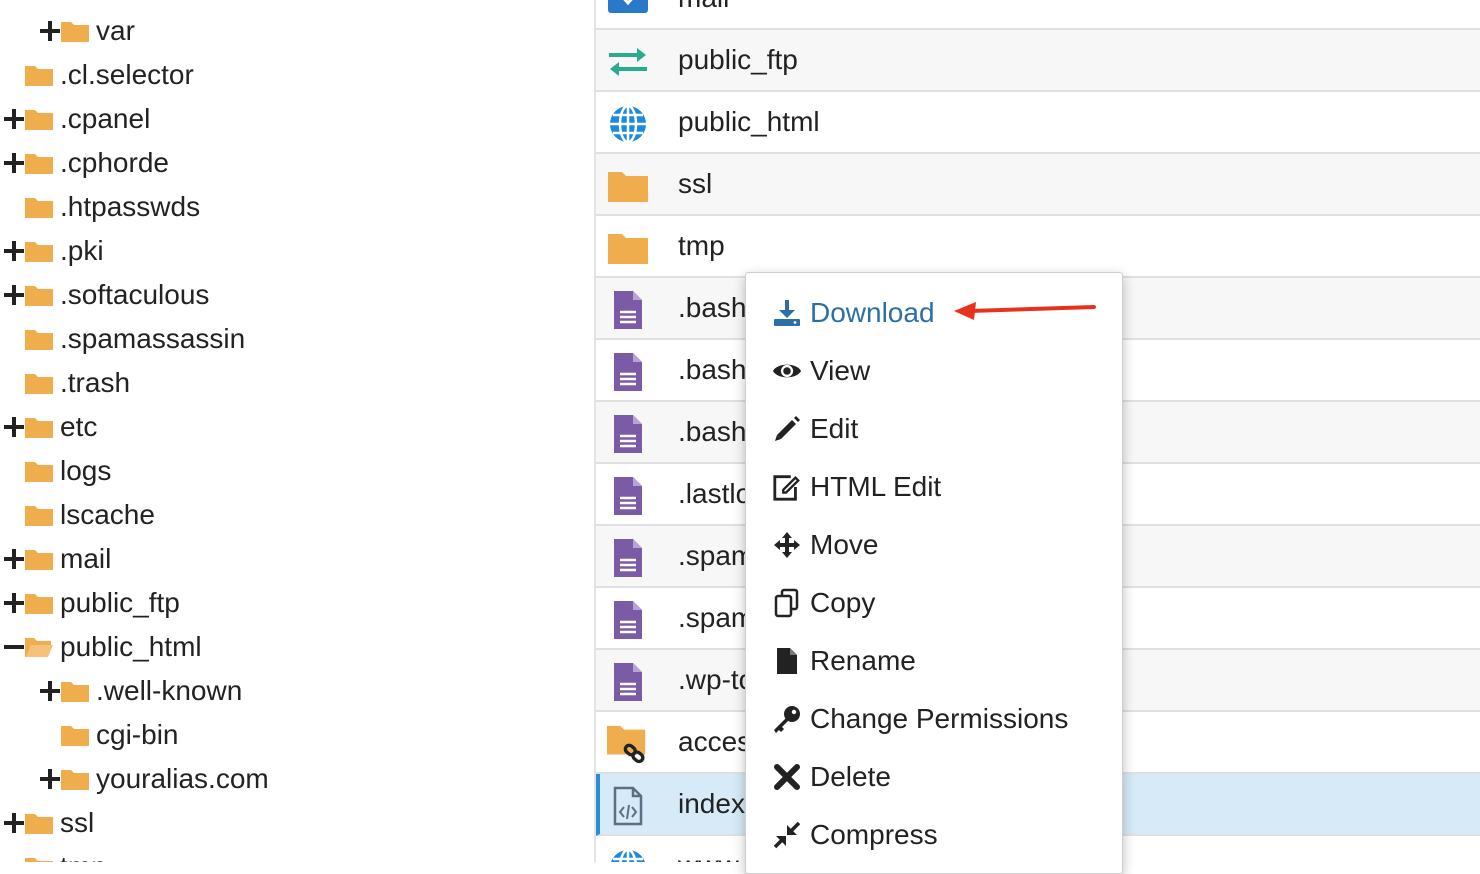 This screenshot has width=1480, height=874. What do you see at coordinates (787, 545) in the screenshot?
I see `move-icon` at bounding box center [787, 545].